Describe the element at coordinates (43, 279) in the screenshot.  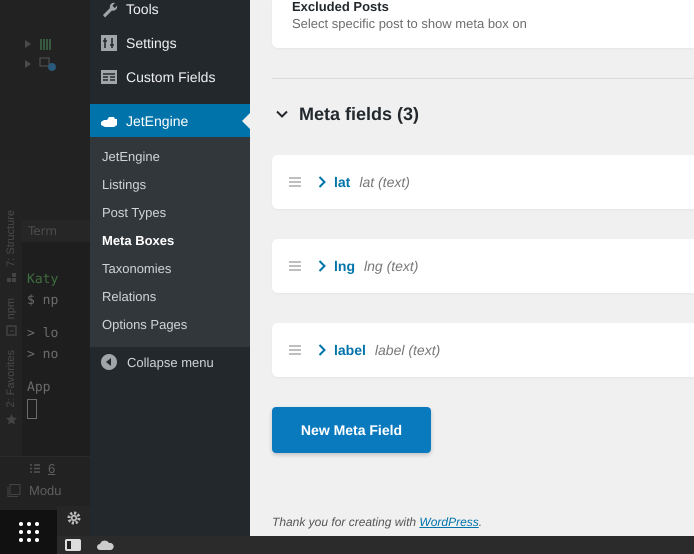
I see `terminal-line: Katy` at that location.